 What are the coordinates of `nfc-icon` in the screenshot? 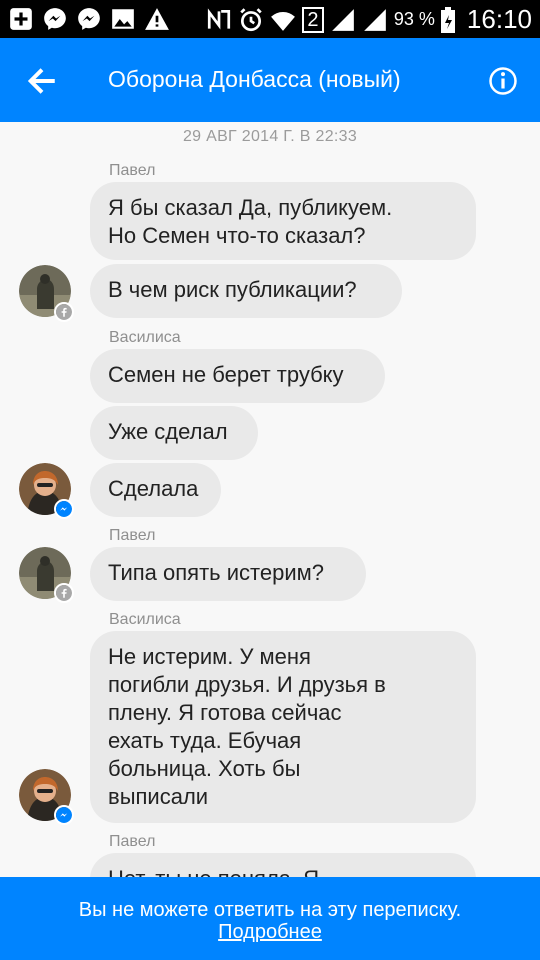 It's located at (218, 18).